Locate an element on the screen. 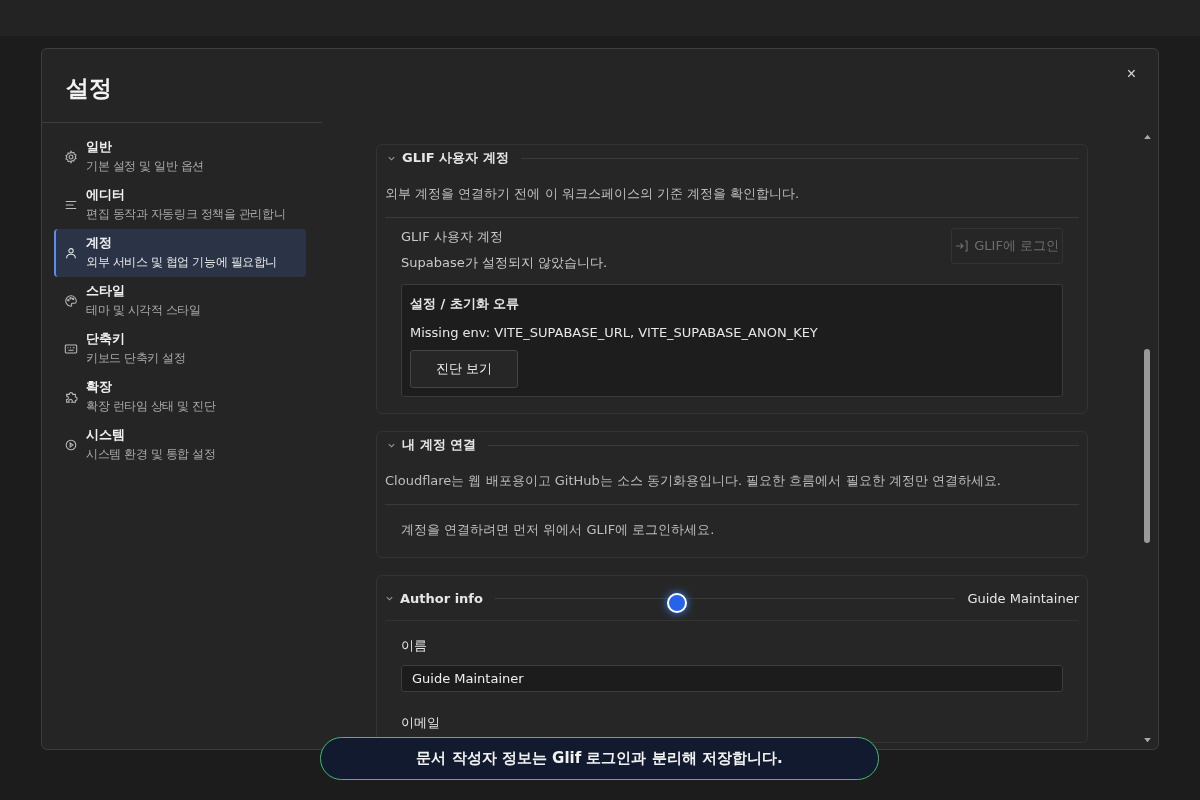 The width and height of the screenshot is (1200, 800). person-icon is located at coordinates (71, 252).